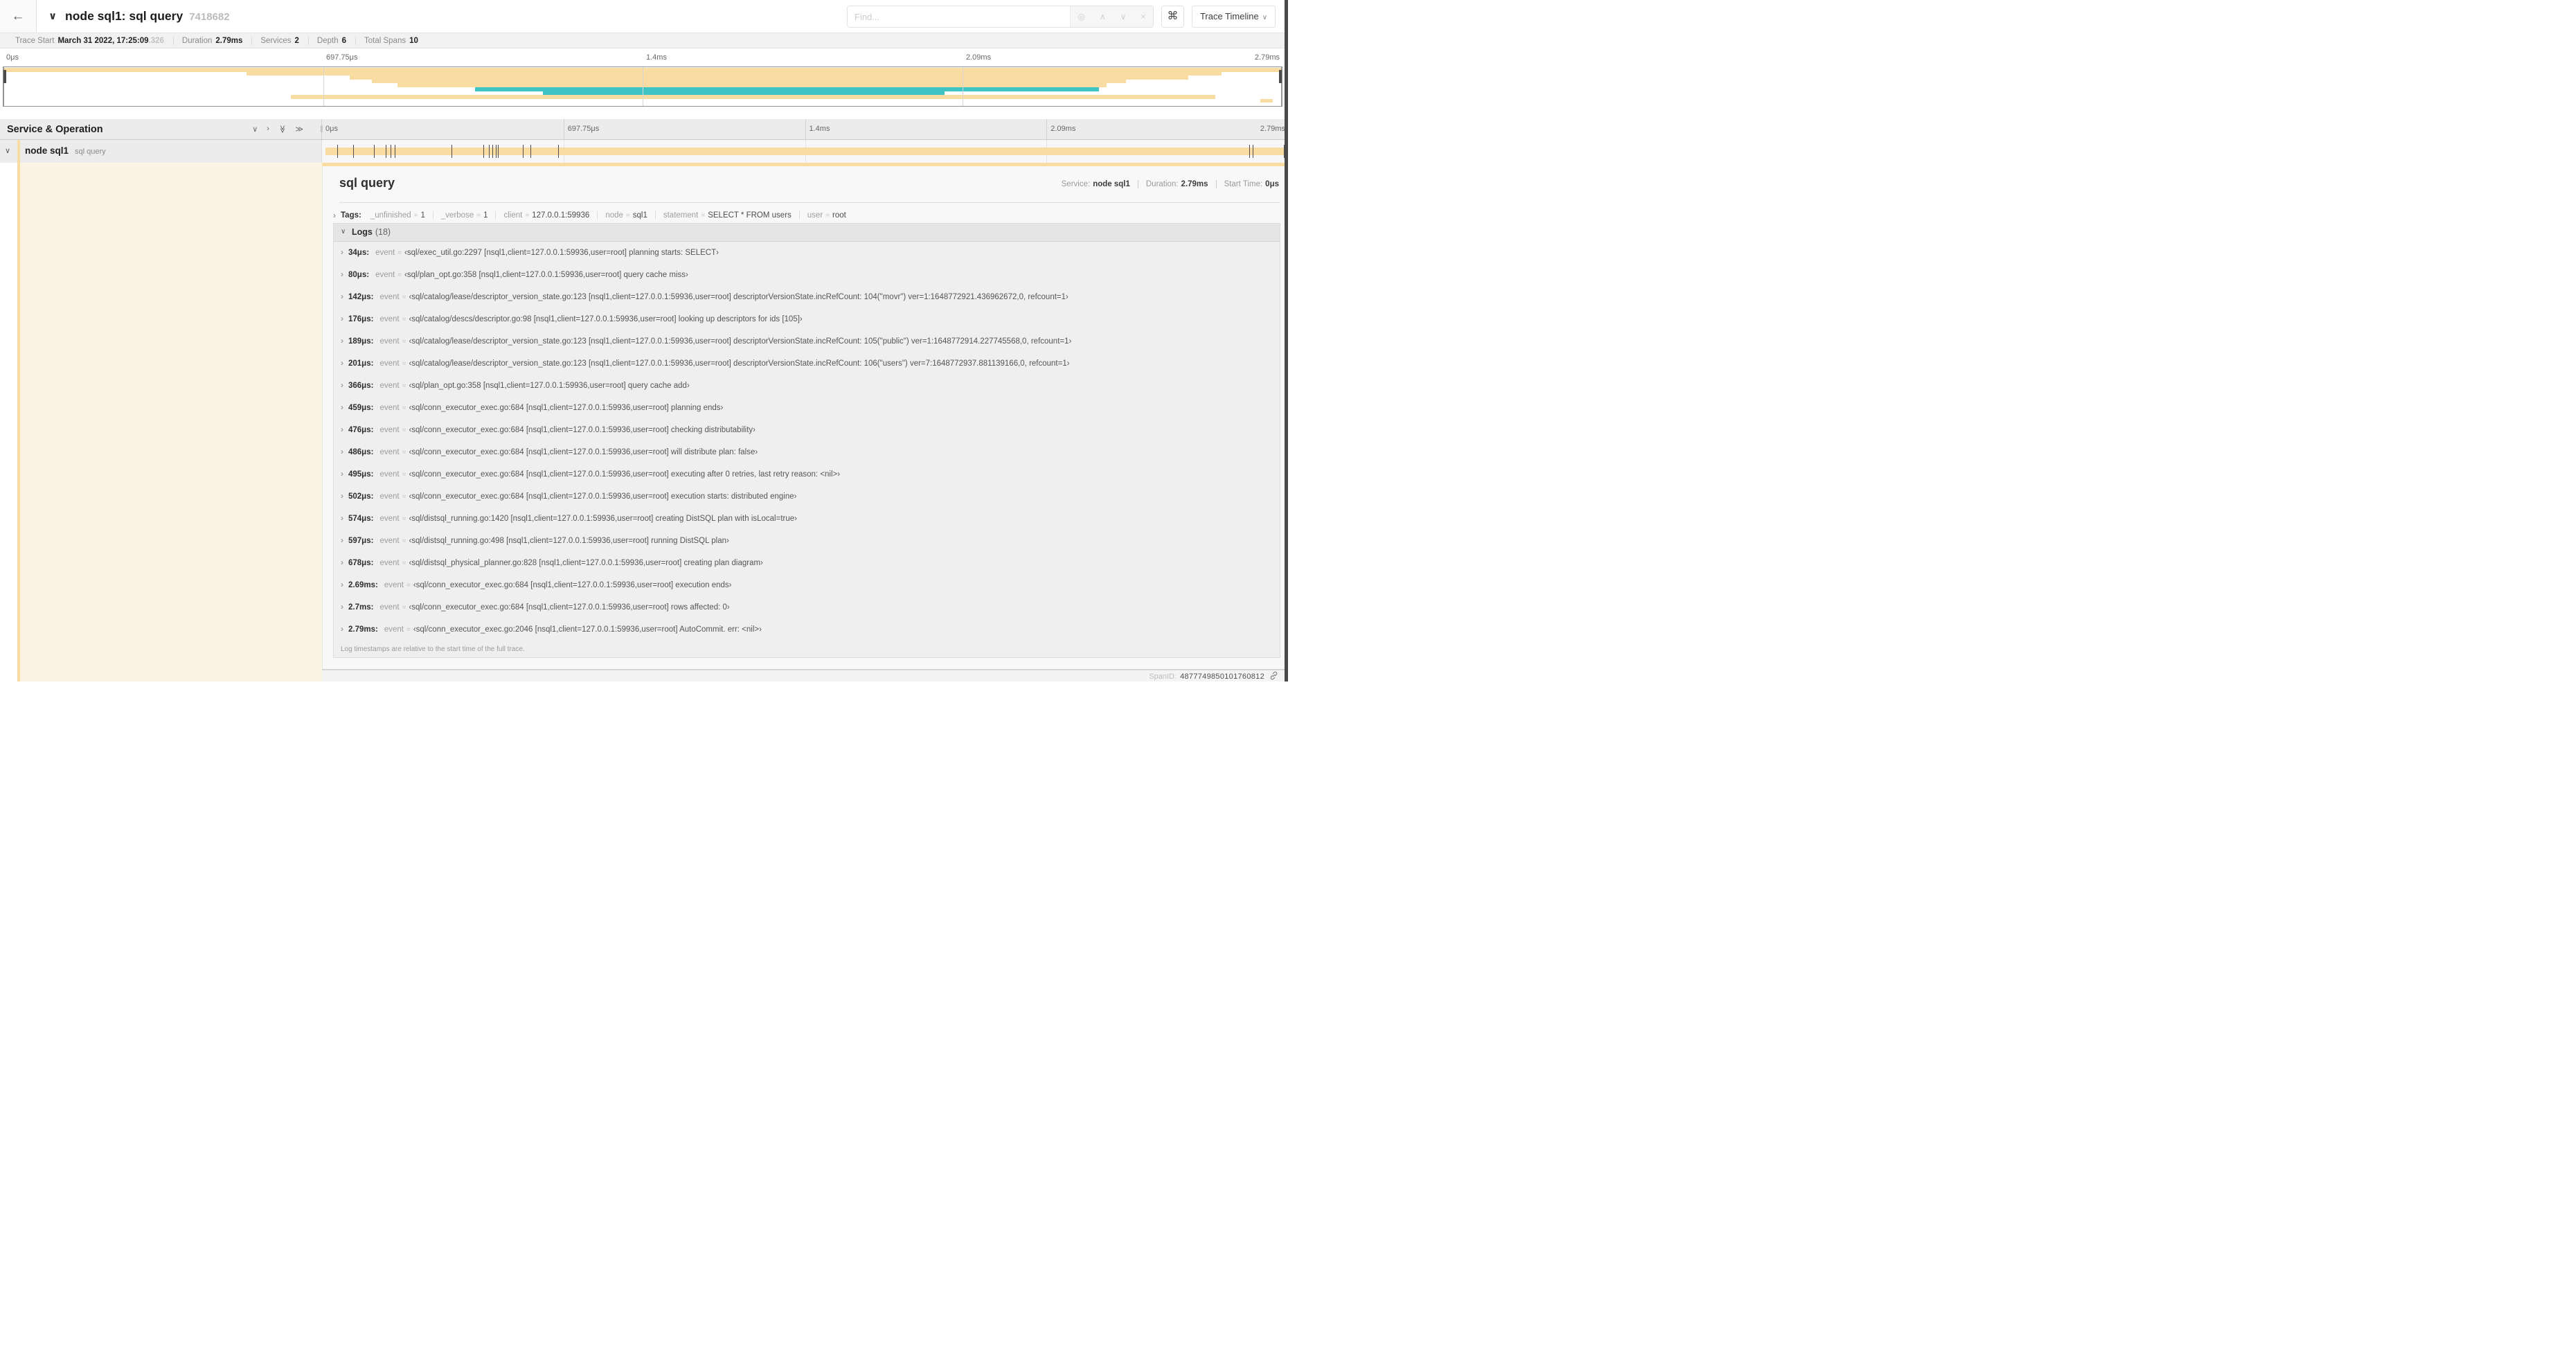 This screenshot has height=1363, width=2576. I want to click on column-header-label: 2.09ms, so click(1060, 129).